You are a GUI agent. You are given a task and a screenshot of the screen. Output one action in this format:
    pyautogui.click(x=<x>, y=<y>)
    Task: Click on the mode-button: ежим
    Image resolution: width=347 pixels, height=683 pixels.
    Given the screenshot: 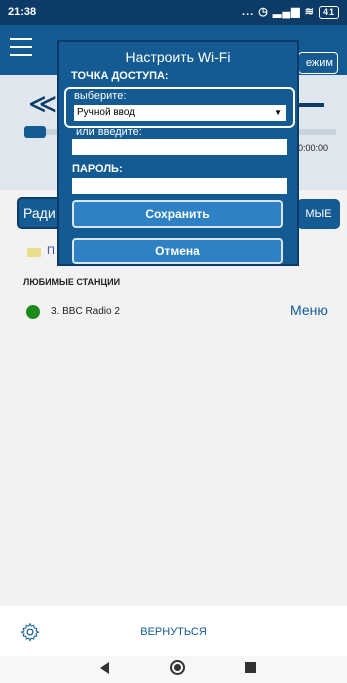 What is the action you would take?
    pyautogui.click(x=318, y=63)
    